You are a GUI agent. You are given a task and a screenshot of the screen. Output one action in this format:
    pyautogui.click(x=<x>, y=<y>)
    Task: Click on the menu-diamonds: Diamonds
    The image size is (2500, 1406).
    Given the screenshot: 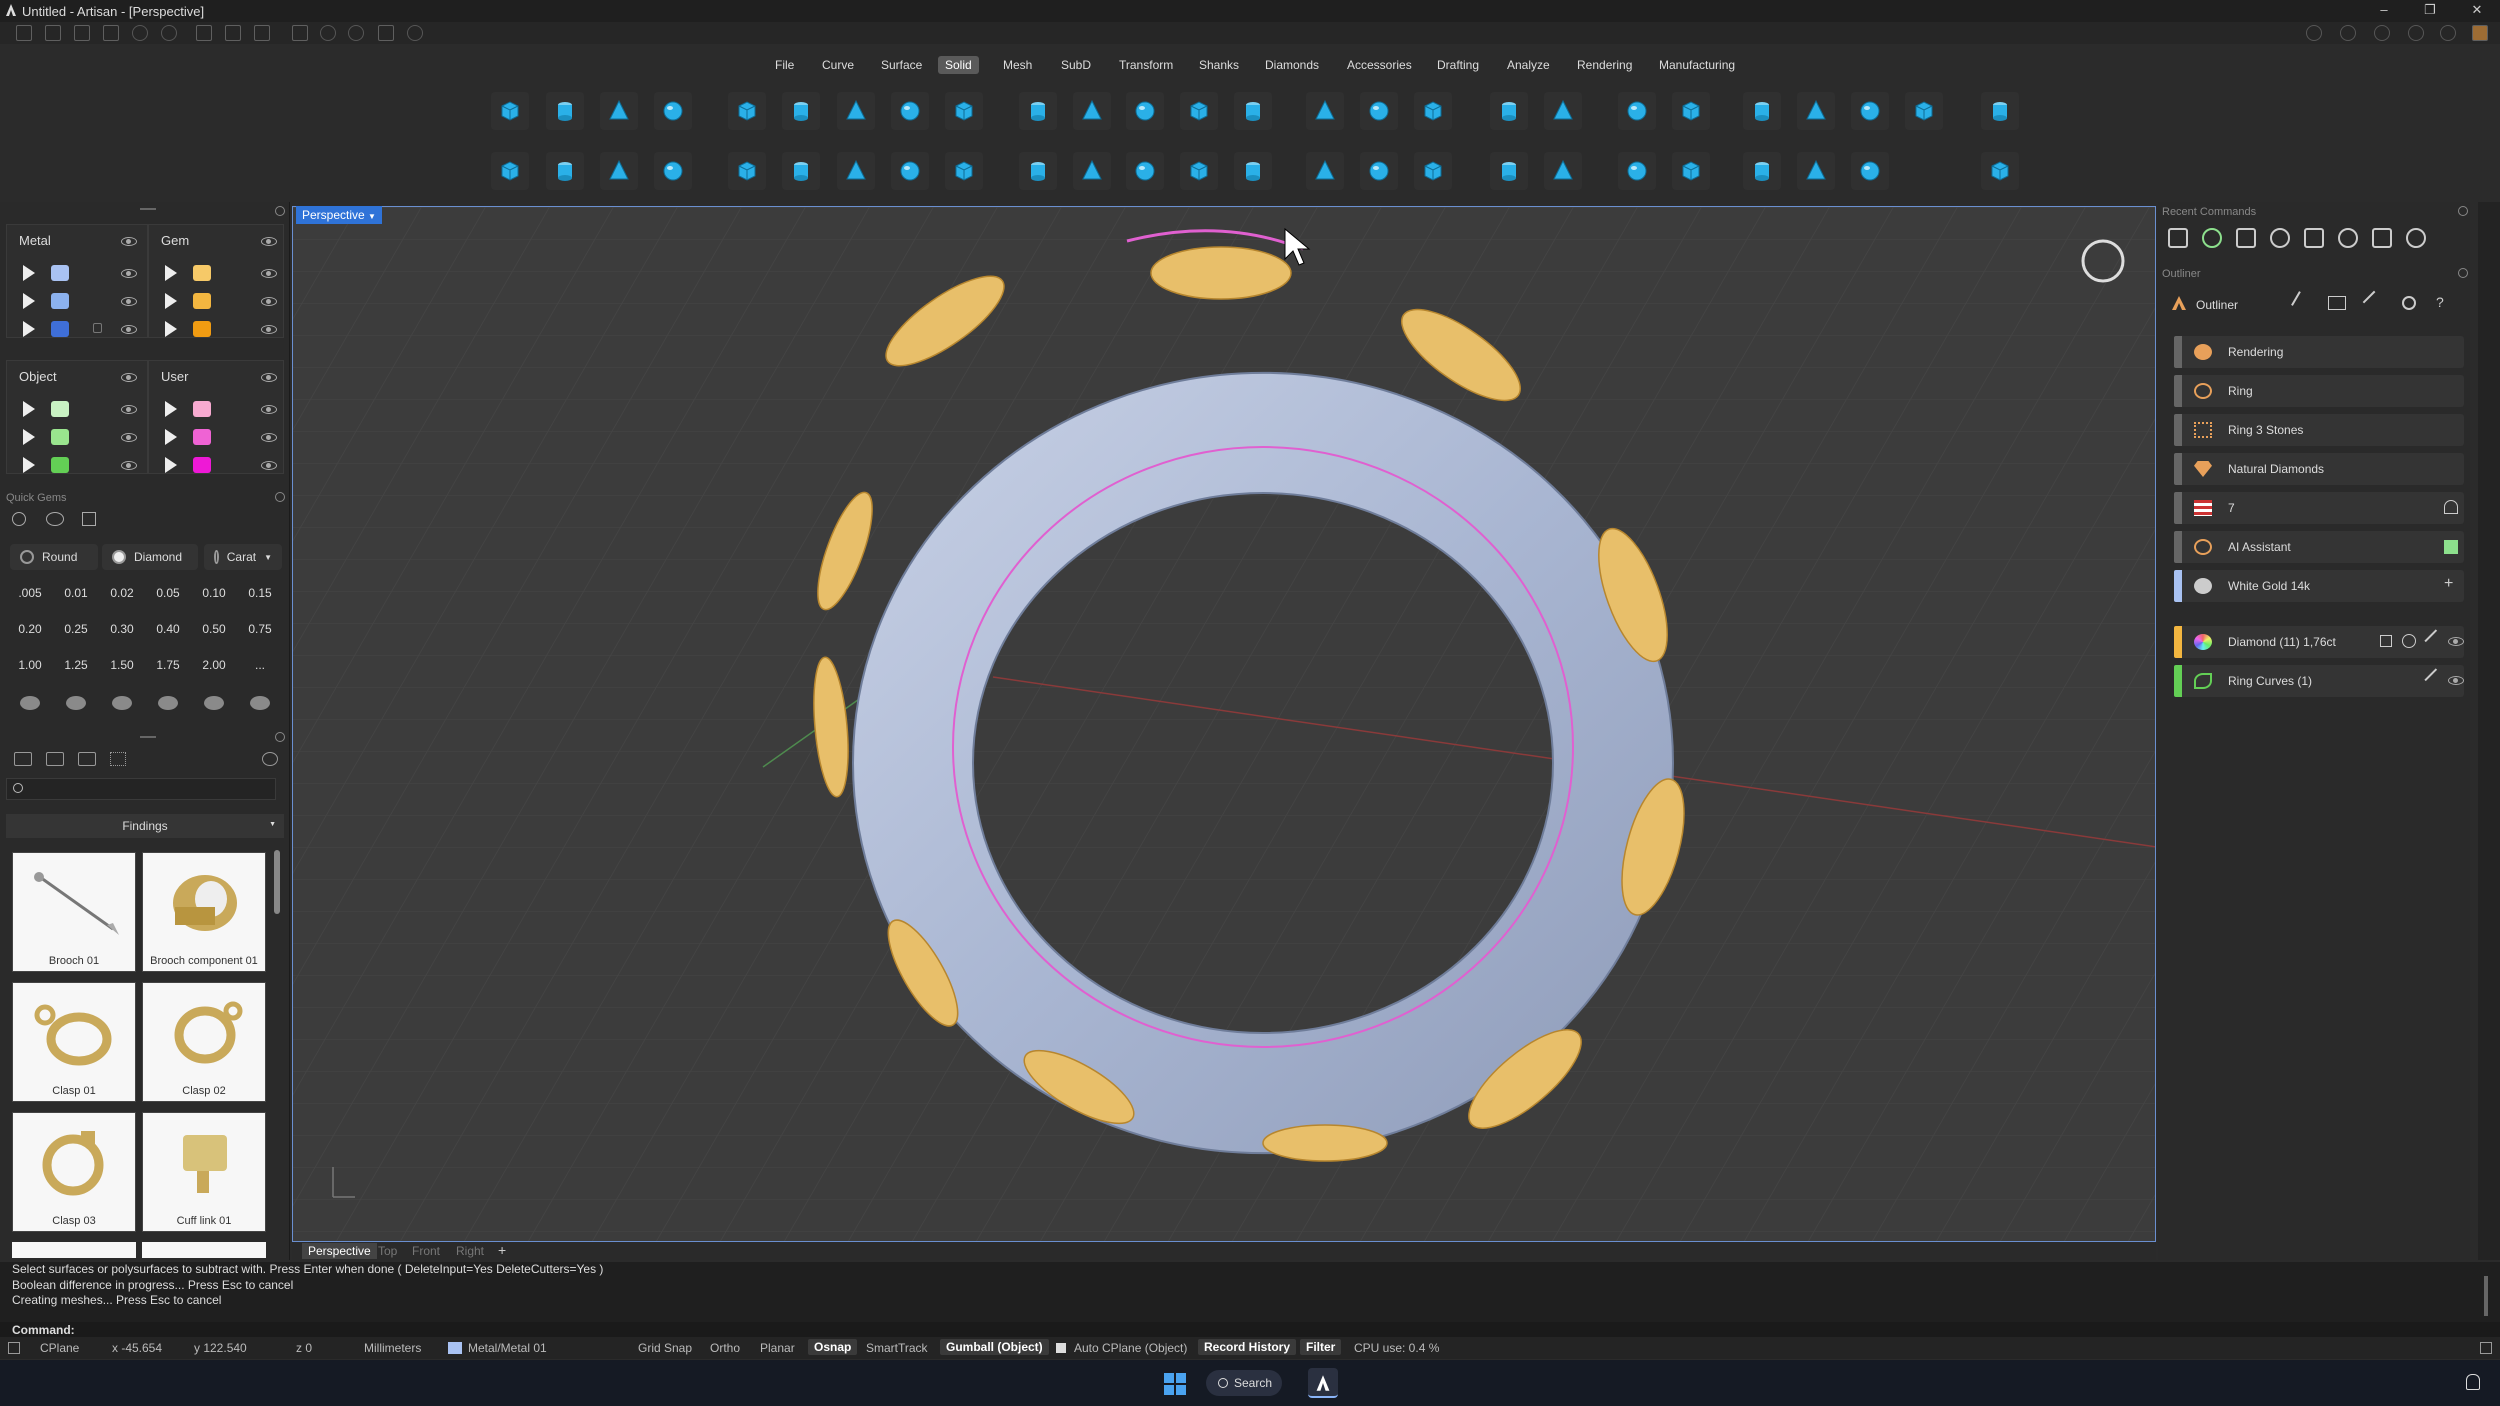 What is the action you would take?
    pyautogui.click(x=1292, y=65)
    